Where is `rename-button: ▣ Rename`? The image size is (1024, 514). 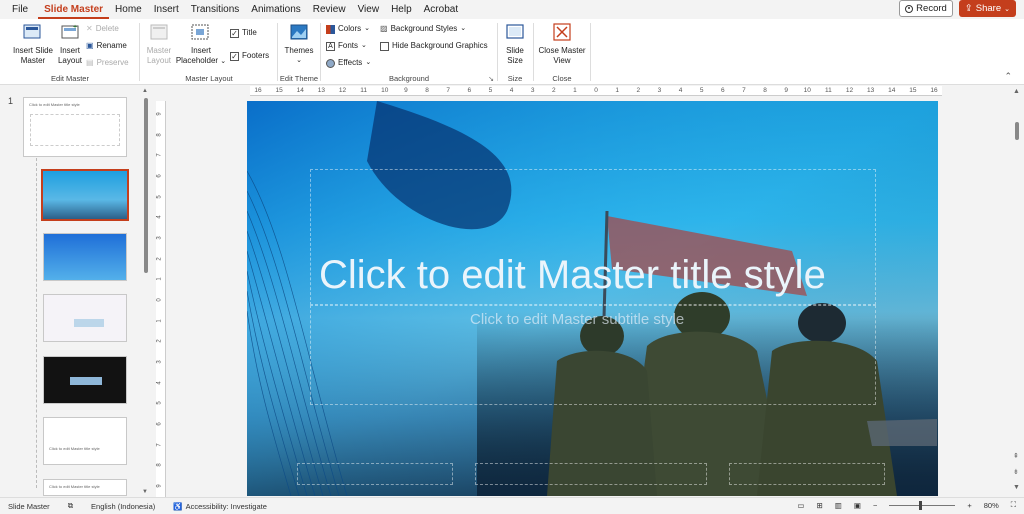
rename-button: ▣ Rename is located at coordinates (106, 46).